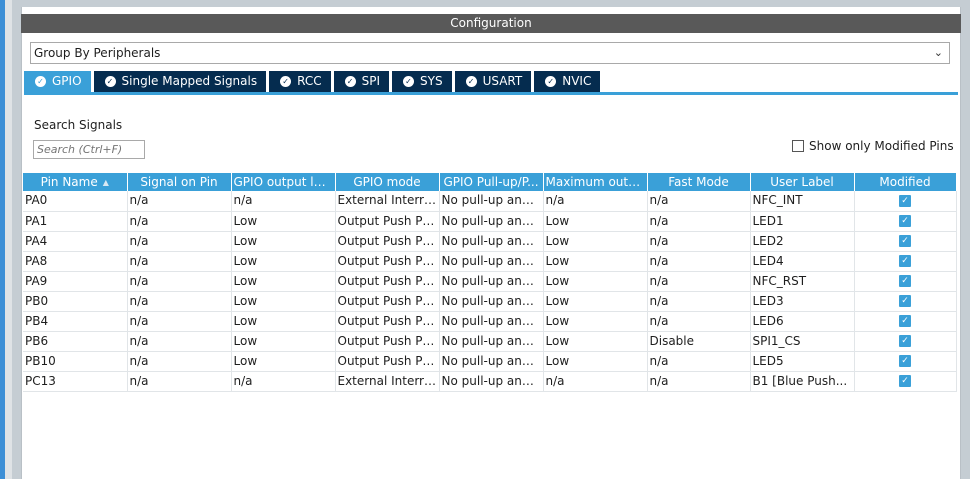 This screenshot has height=479, width=970. What do you see at coordinates (422, 81) in the screenshot?
I see `tab-sys: ✓ SYS` at bounding box center [422, 81].